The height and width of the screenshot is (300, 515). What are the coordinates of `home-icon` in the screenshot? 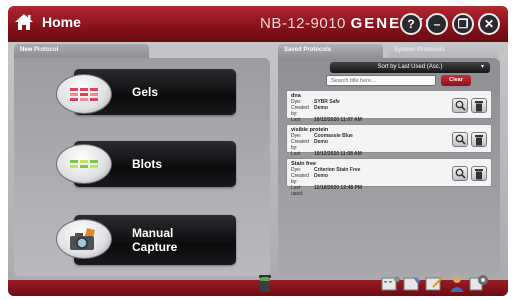 It's located at (24, 22).